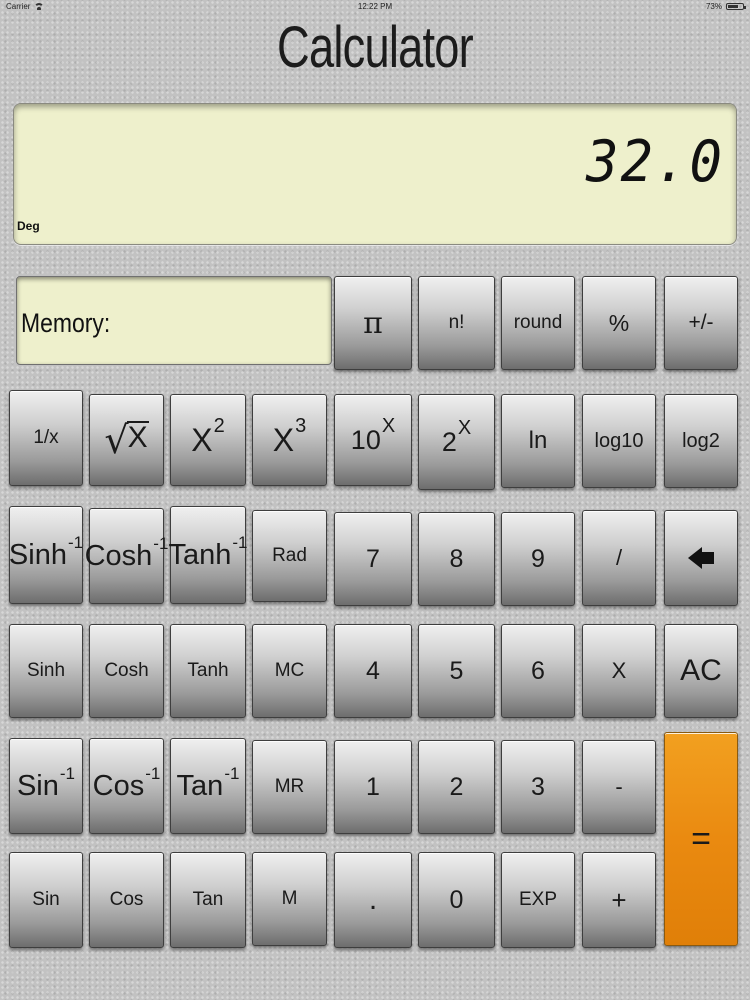  Describe the element at coordinates (137, 437) in the screenshot. I see `square-root-label: X` at that location.